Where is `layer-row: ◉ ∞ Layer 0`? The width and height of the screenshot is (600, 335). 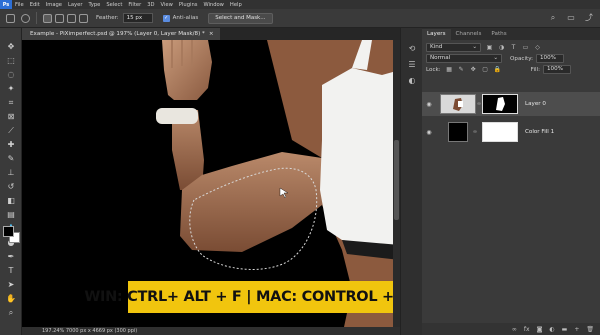
layer-row: ◉ ∞ Layer 0 is located at coordinates (511, 104).